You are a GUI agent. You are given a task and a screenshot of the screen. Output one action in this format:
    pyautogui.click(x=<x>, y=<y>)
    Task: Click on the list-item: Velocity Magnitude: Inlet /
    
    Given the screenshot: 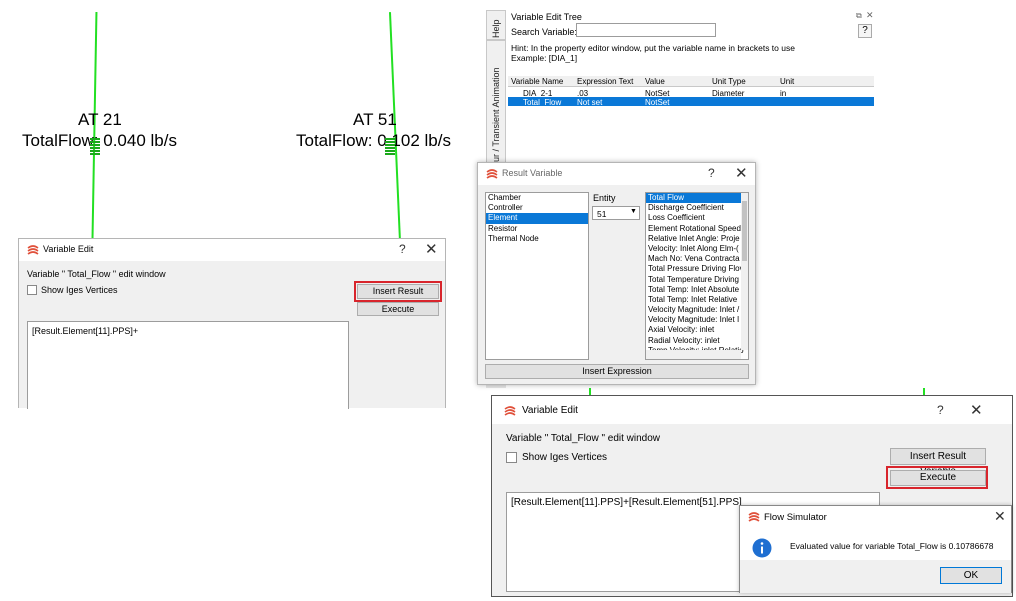 What is the action you would take?
    pyautogui.click(x=697, y=310)
    